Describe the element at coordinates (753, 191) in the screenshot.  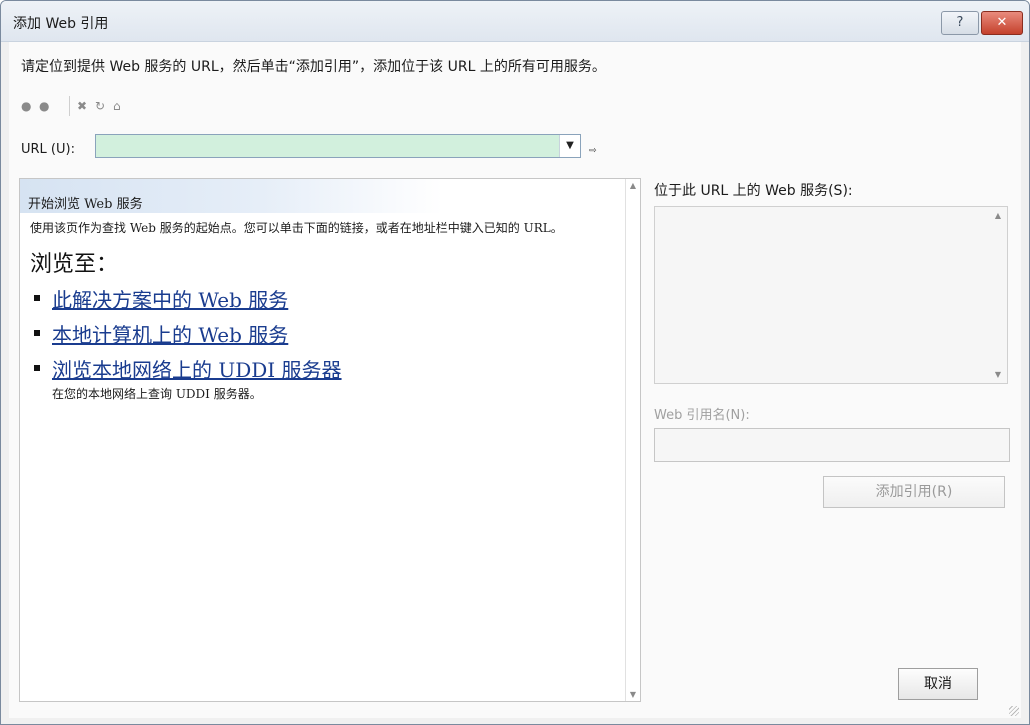
I see `services-label: 位于此 URL 上的 Web 服务(S):` at that location.